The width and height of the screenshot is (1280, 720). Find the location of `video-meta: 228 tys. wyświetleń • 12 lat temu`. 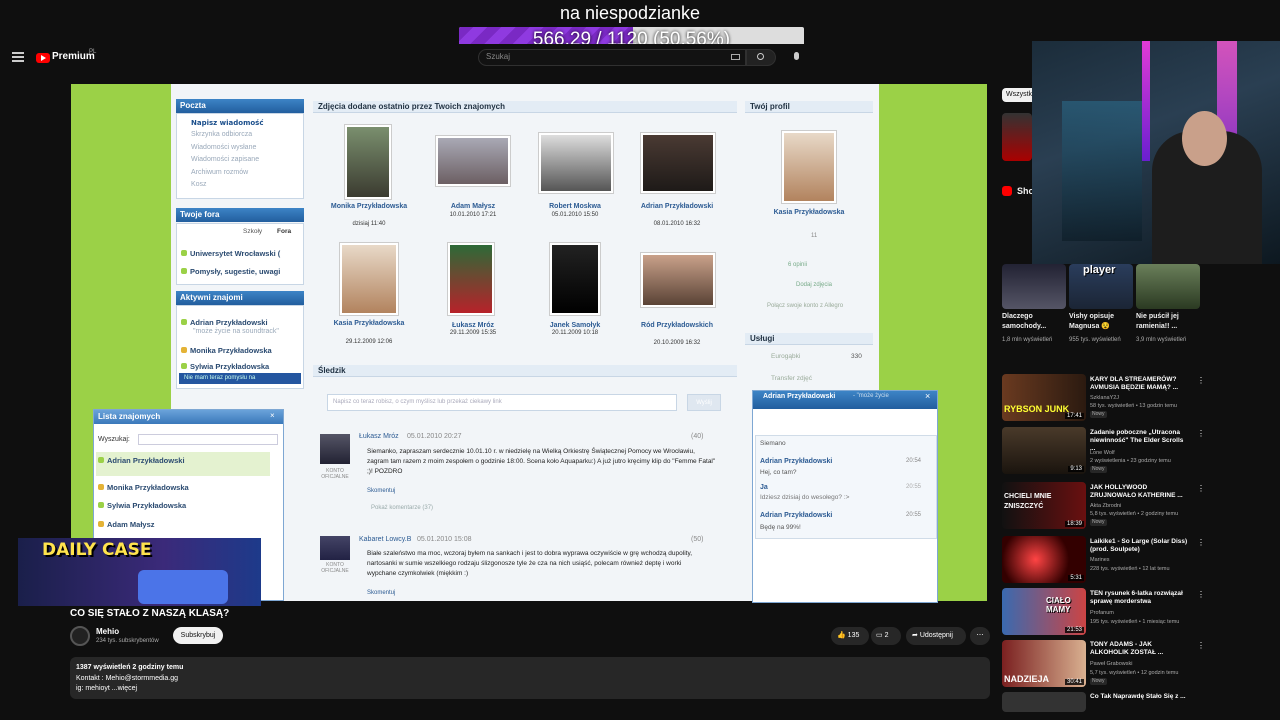

video-meta: 228 tys. wyświetleń • 12 lat temu is located at coordinates (1130, 569).